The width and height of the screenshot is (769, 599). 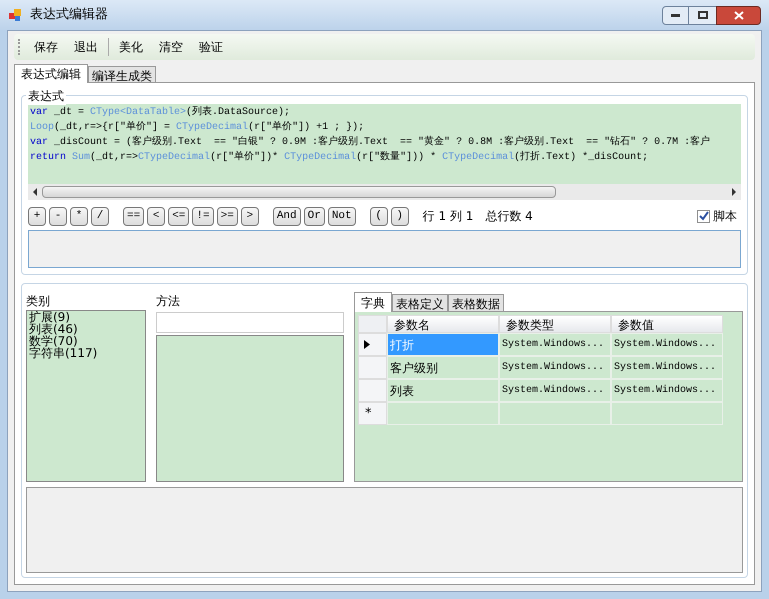 What do you see at coordinates (667, 324) in the screenshot?
I see `column-header: 参数值` at bounding box center [667, 324].